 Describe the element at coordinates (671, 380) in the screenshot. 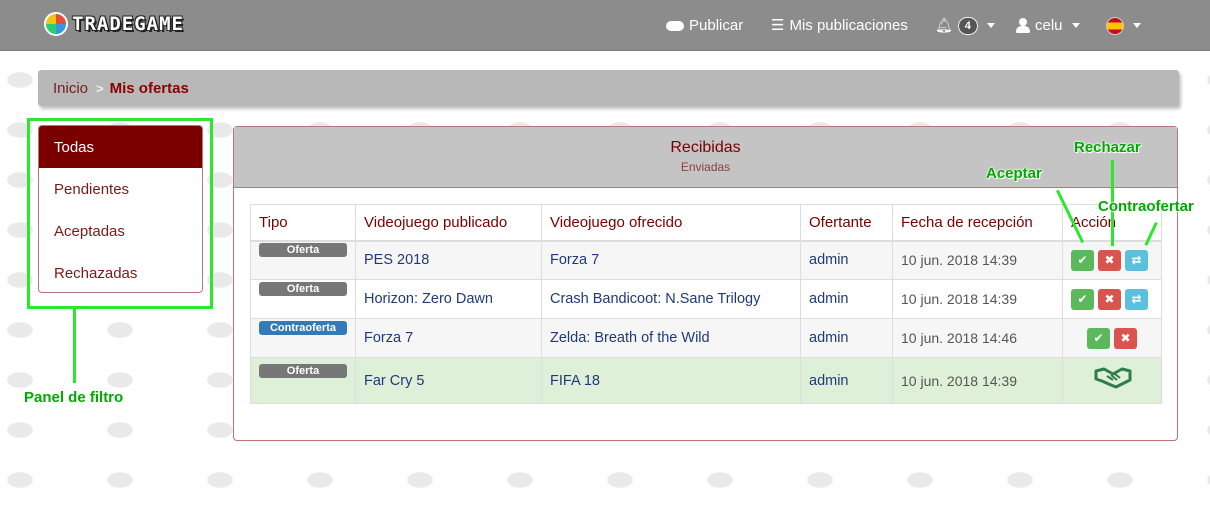

I see `cell-ofrecido: FIFA 18` at that location.